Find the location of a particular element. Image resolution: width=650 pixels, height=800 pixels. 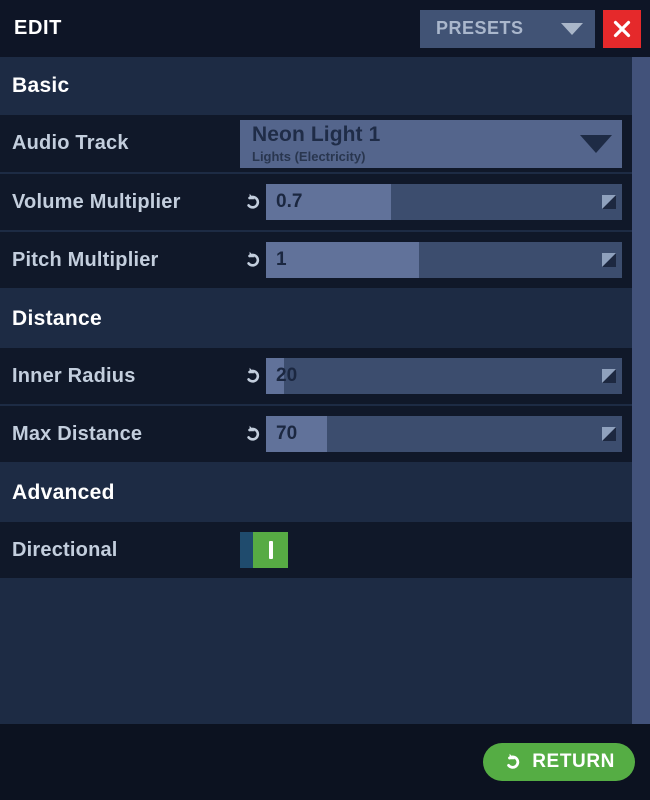

close-icon is located at coordinates (622, 29).